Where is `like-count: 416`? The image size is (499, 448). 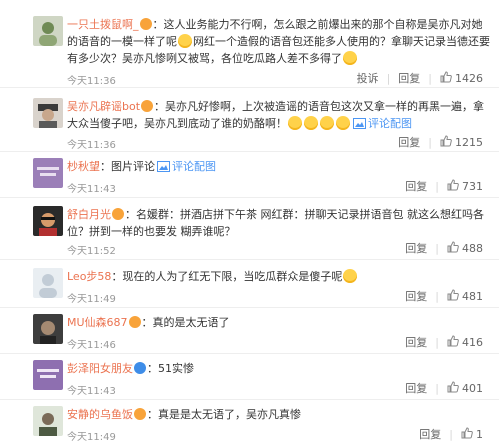
like-count: 416 is located at coordinates (472, 342).